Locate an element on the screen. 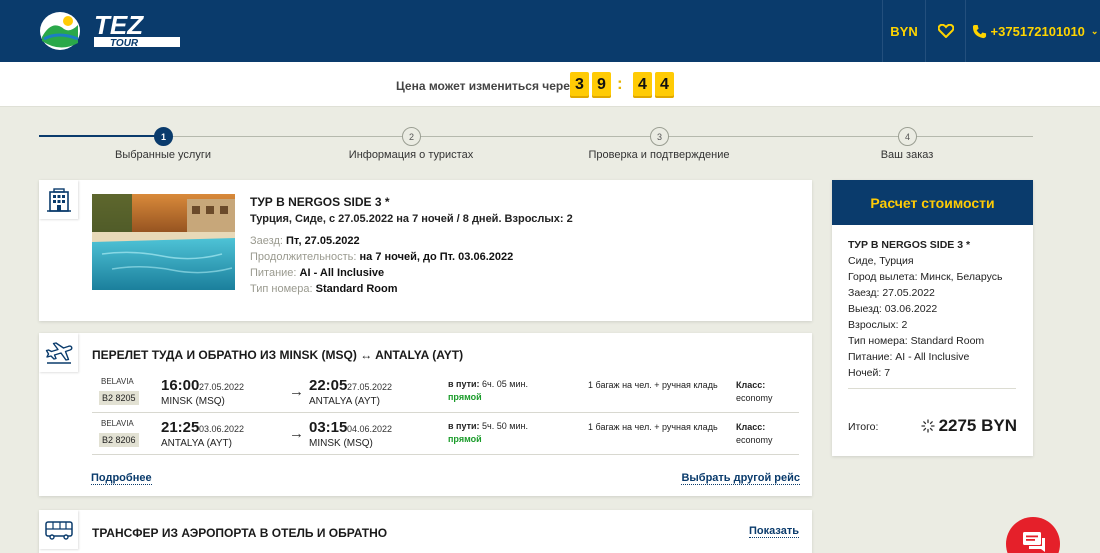 This screenshot has width=1100, height=553. chevron-down-icon: ⌄ is located at coordinates (1094, 30).